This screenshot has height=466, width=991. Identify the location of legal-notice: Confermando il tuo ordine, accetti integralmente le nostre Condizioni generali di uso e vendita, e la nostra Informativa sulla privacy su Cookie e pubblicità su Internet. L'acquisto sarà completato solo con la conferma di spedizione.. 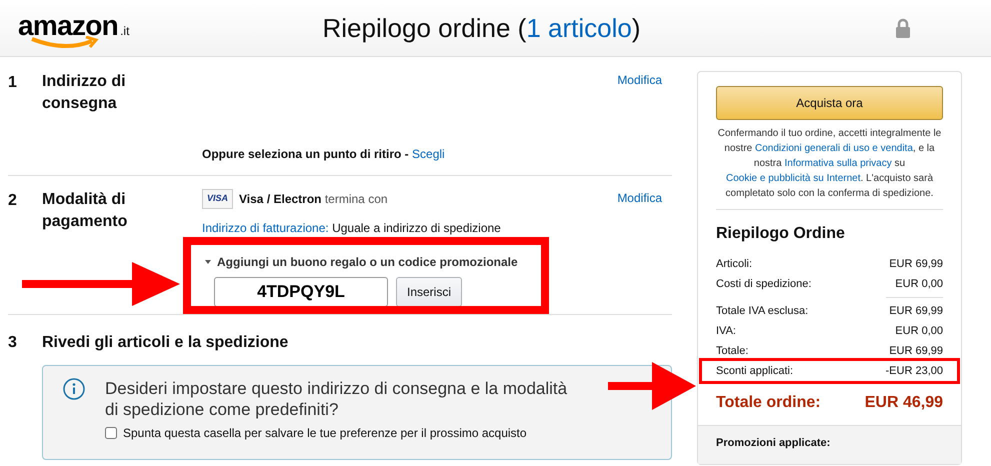
(829, 168).